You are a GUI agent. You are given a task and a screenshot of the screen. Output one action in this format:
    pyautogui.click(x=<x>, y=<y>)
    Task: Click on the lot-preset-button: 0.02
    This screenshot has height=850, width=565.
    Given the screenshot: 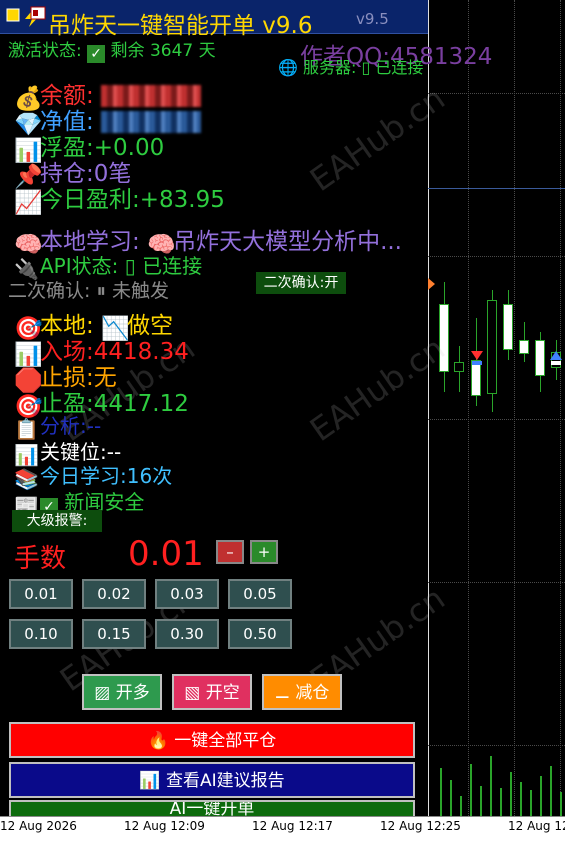 What is the action you would take?
    pyautogui.click(x=114, y=594)
    